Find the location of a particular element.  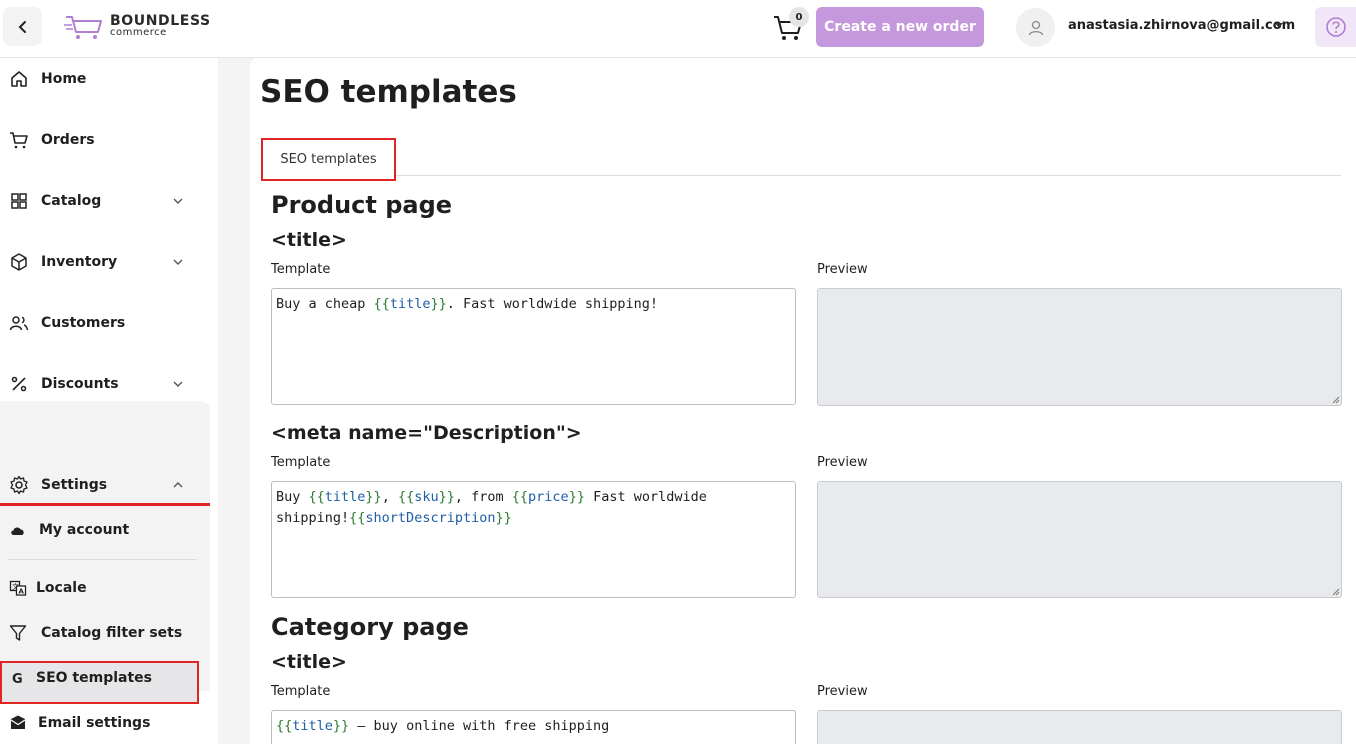

sidebar-item-label: Discounts is located at coordinates (80, 384).